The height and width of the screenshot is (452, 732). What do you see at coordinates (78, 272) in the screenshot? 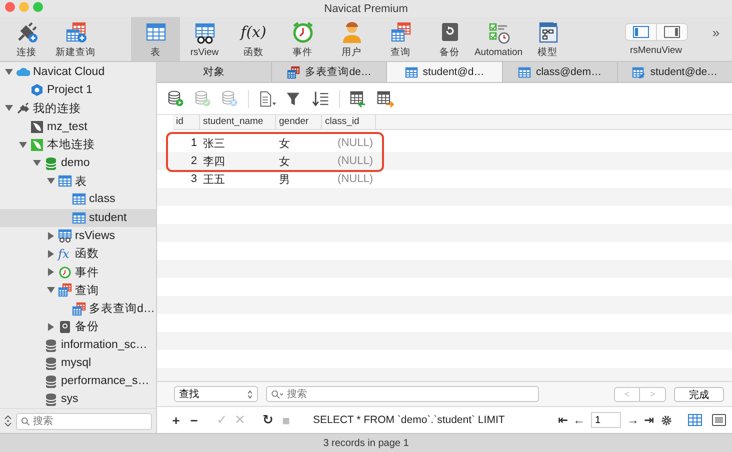
I see `tree-item: 事件` at bounding box center [78, 272].